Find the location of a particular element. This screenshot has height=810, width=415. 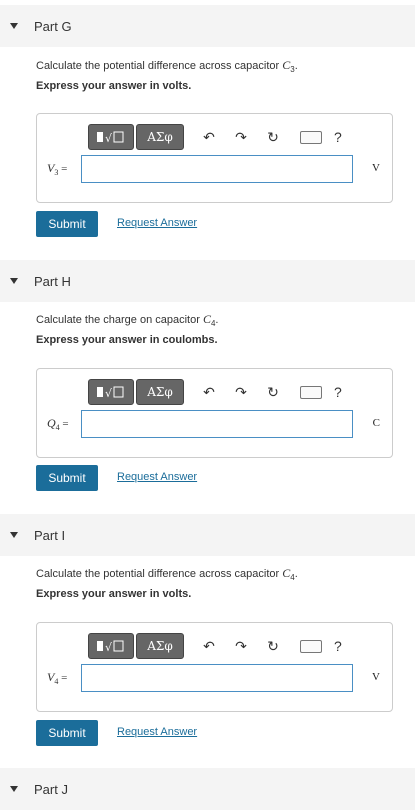

part-j-header: Part J is located at coordinates (207, 789).